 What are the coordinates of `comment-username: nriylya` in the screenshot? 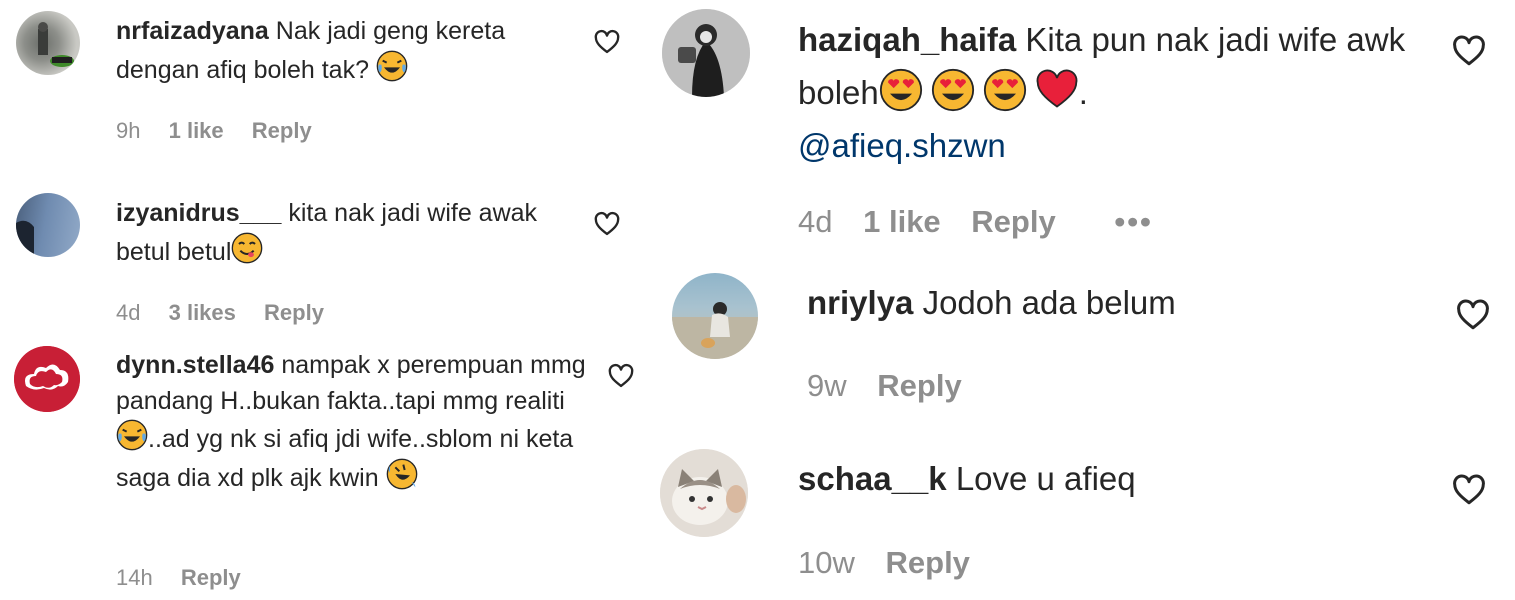 It's located at (860, 302).